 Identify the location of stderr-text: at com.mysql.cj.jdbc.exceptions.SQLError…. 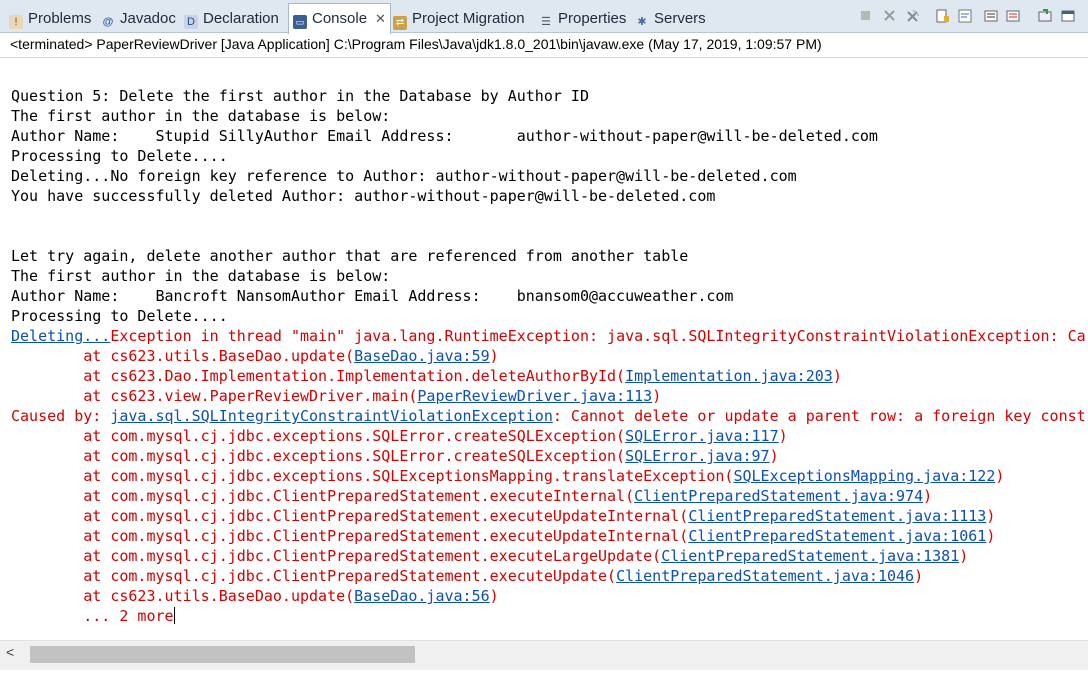
(318, 456).